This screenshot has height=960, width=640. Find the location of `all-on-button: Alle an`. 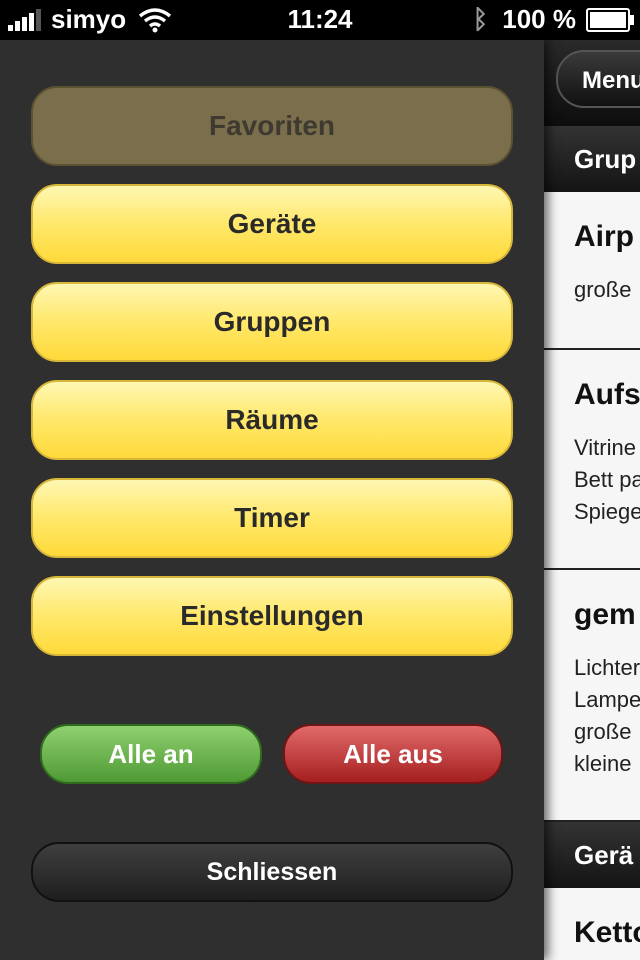

all-on-button: Alle an is located at coordinates (151, 754).